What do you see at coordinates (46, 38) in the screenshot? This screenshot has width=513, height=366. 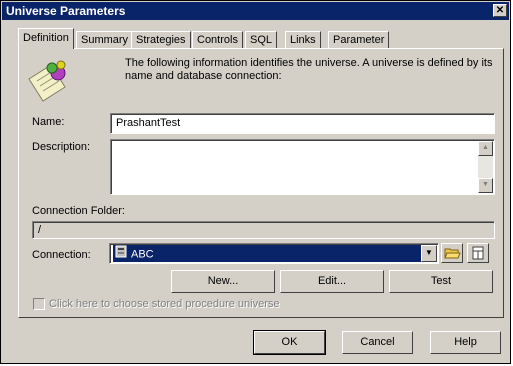 I see `tab-definition: Definition` at bounding box center [46, 38].